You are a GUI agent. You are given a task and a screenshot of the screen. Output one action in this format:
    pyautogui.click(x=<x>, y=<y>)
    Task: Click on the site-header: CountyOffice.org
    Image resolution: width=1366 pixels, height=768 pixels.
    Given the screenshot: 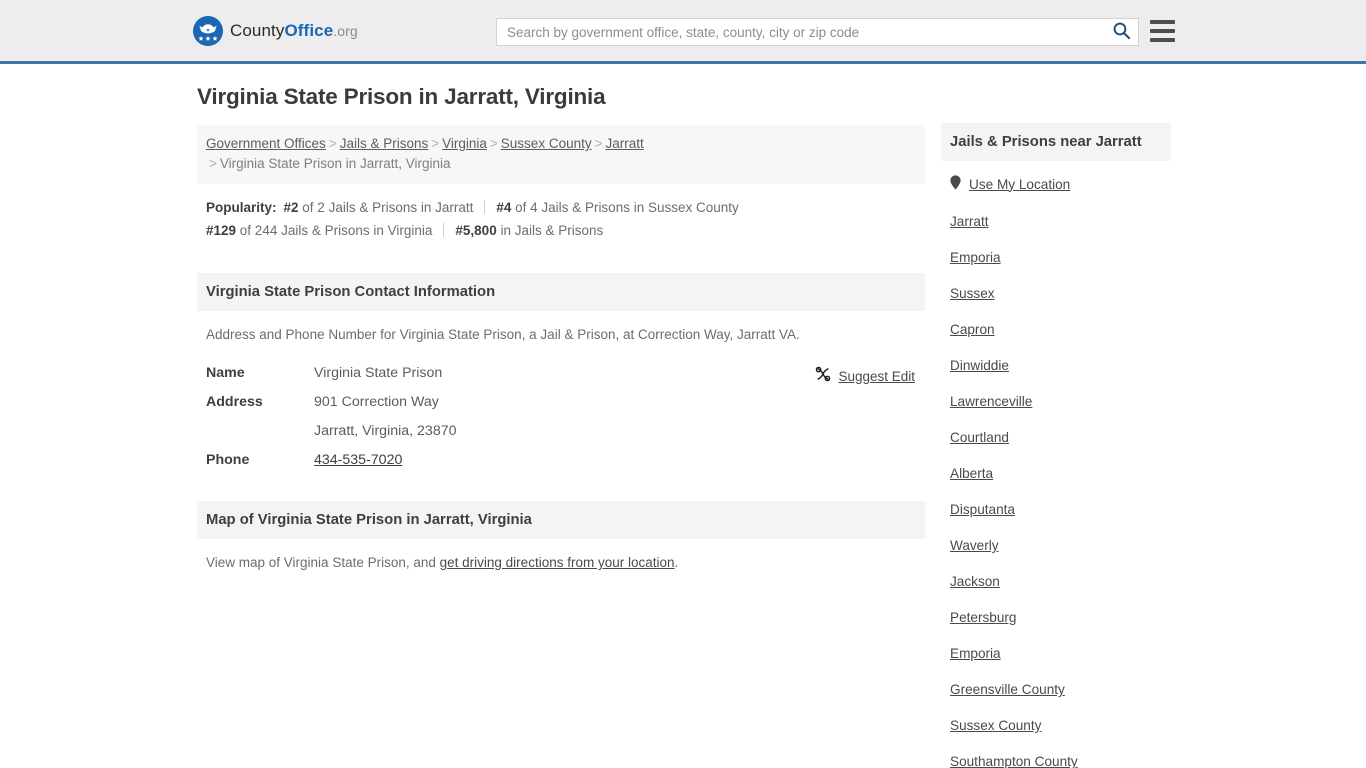 What is the action you would take?
    pyautogui.click(x=683, y=32)
    